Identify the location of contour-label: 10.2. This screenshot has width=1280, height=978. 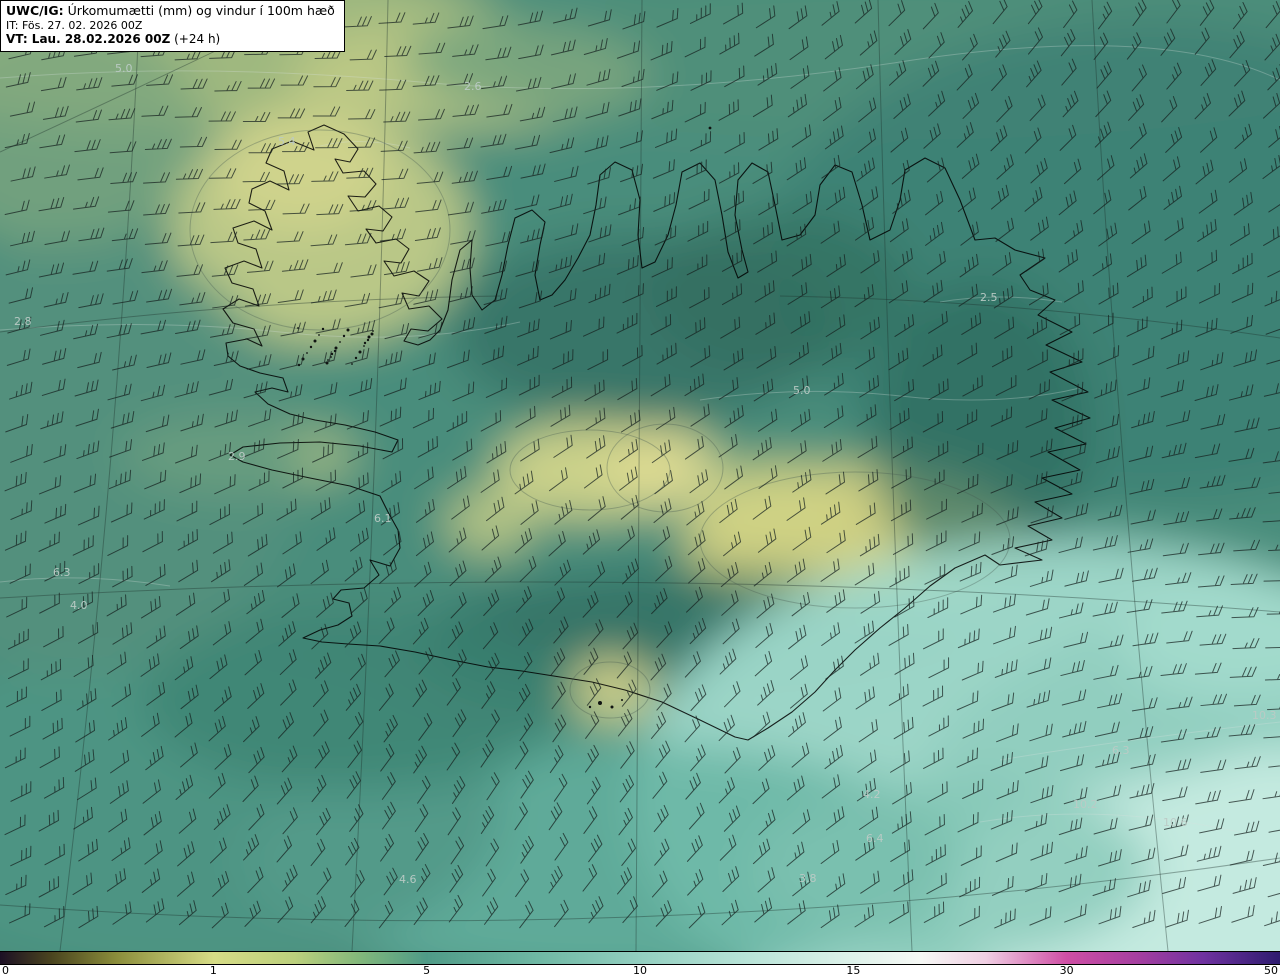
(1085, 804).